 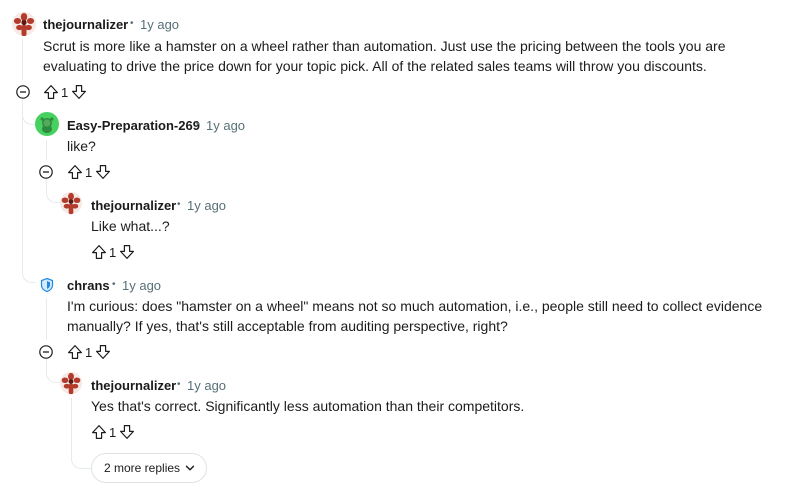 I want to click on snoo-avatar, so click(x=47, y=124).